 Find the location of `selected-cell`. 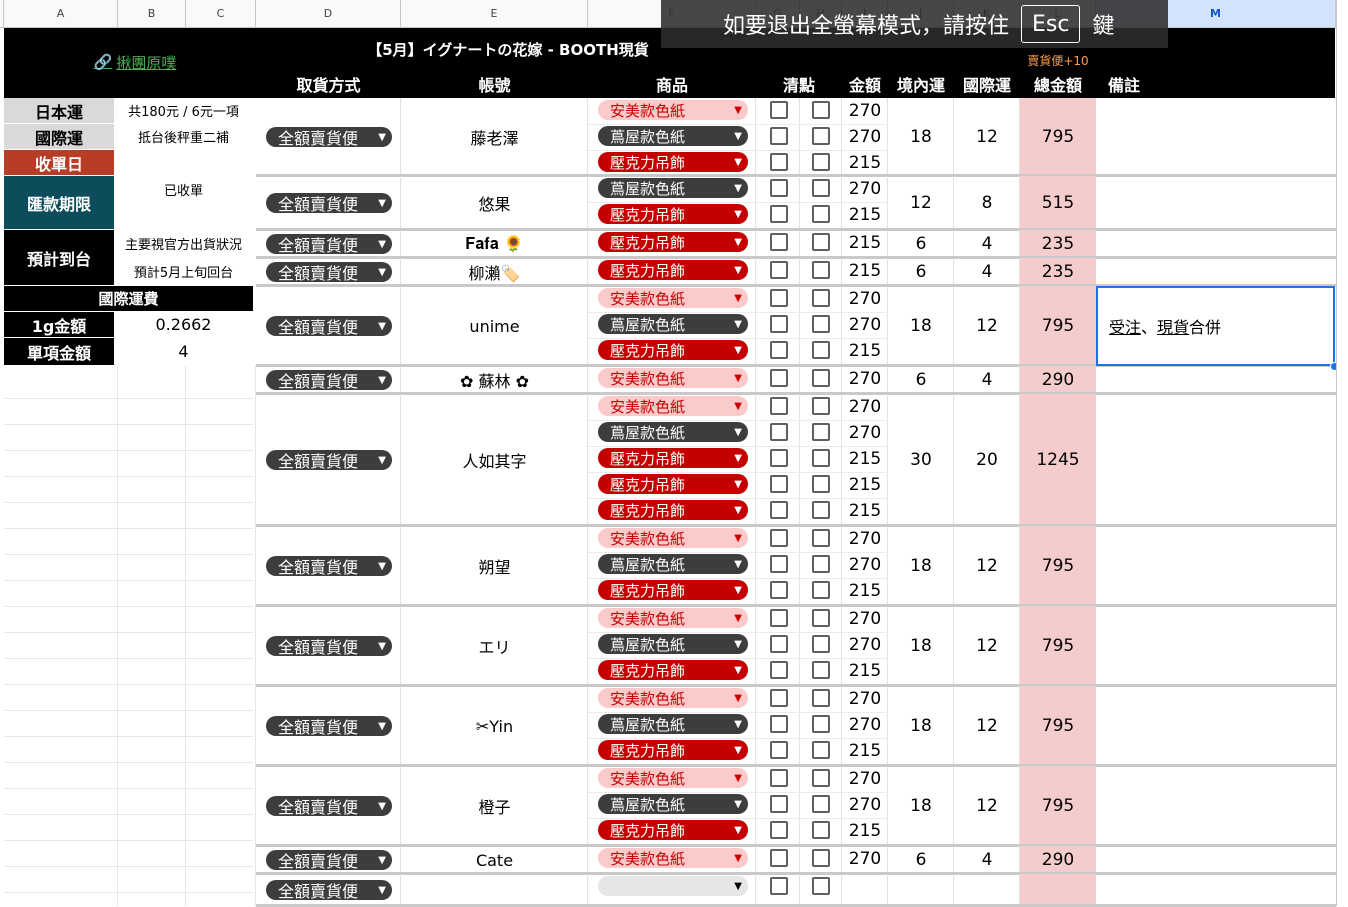

selected-cell is located at coordinates (1215, 326).